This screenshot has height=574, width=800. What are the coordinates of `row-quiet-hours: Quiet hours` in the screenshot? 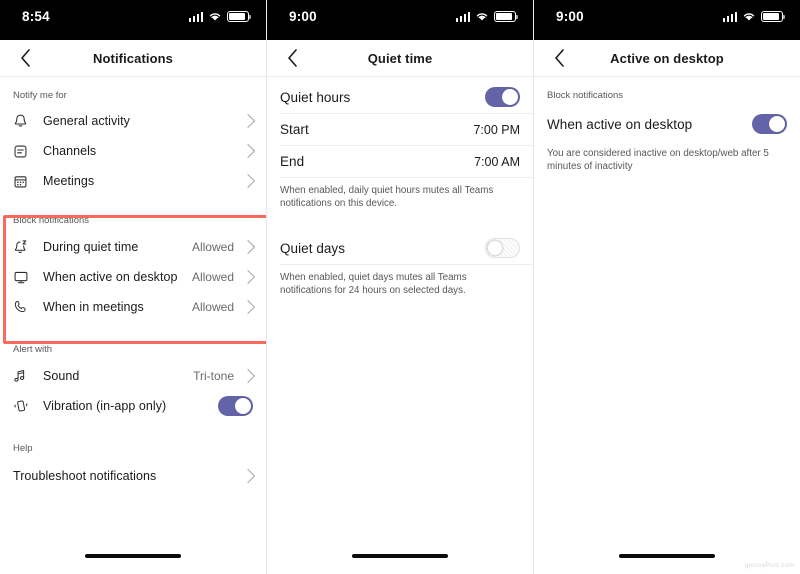 It's located at (400, 97).